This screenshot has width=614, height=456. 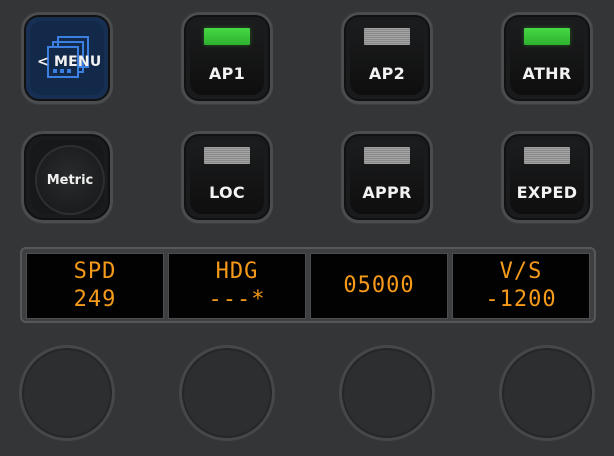 What do you see at coordinates (227, 73) in the screenshot?
I see `ap1-label: AP1` at bounding box center [227, 73].